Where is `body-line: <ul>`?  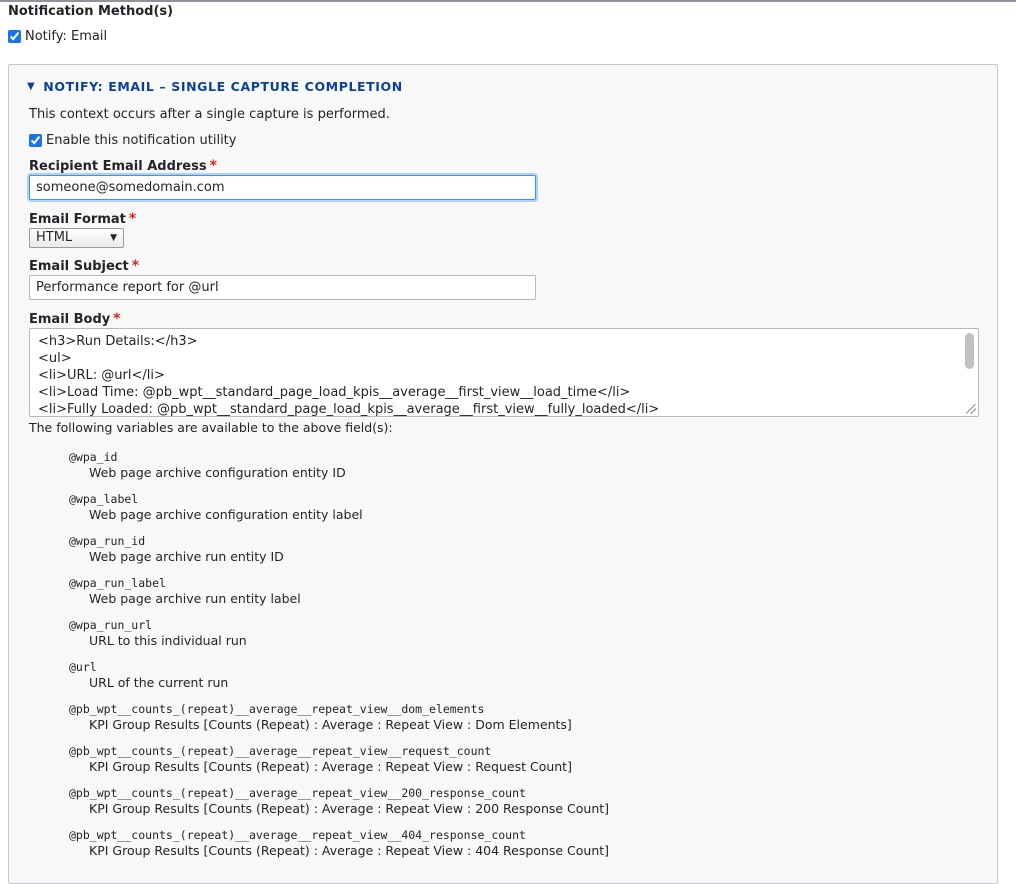
body-line: <ul> is located at coordinates (55, 358).